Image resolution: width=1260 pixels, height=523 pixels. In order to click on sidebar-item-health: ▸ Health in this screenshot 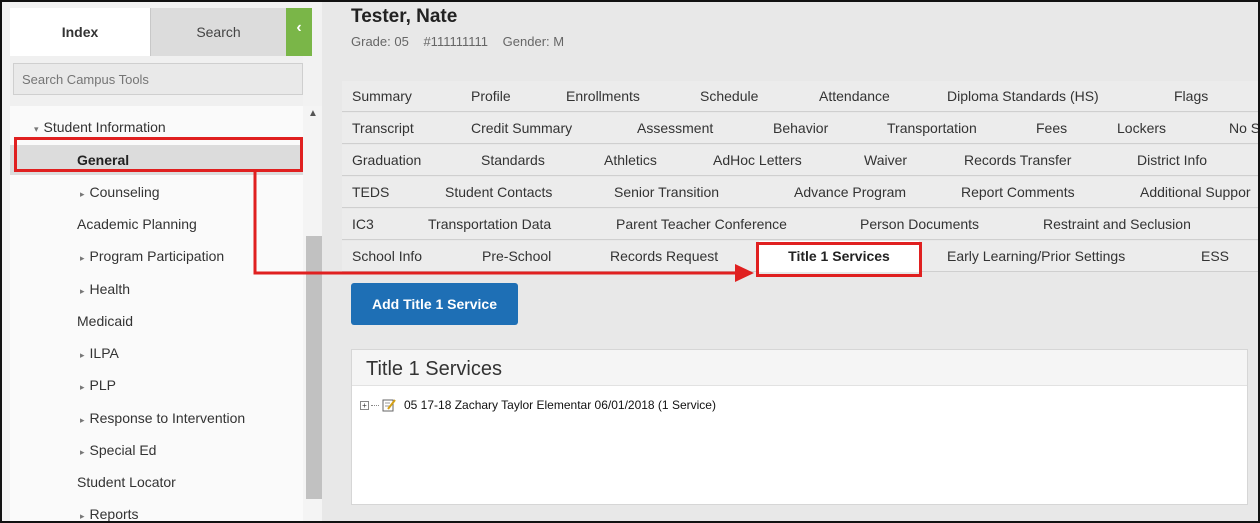, I will do `click(156, 289)`.